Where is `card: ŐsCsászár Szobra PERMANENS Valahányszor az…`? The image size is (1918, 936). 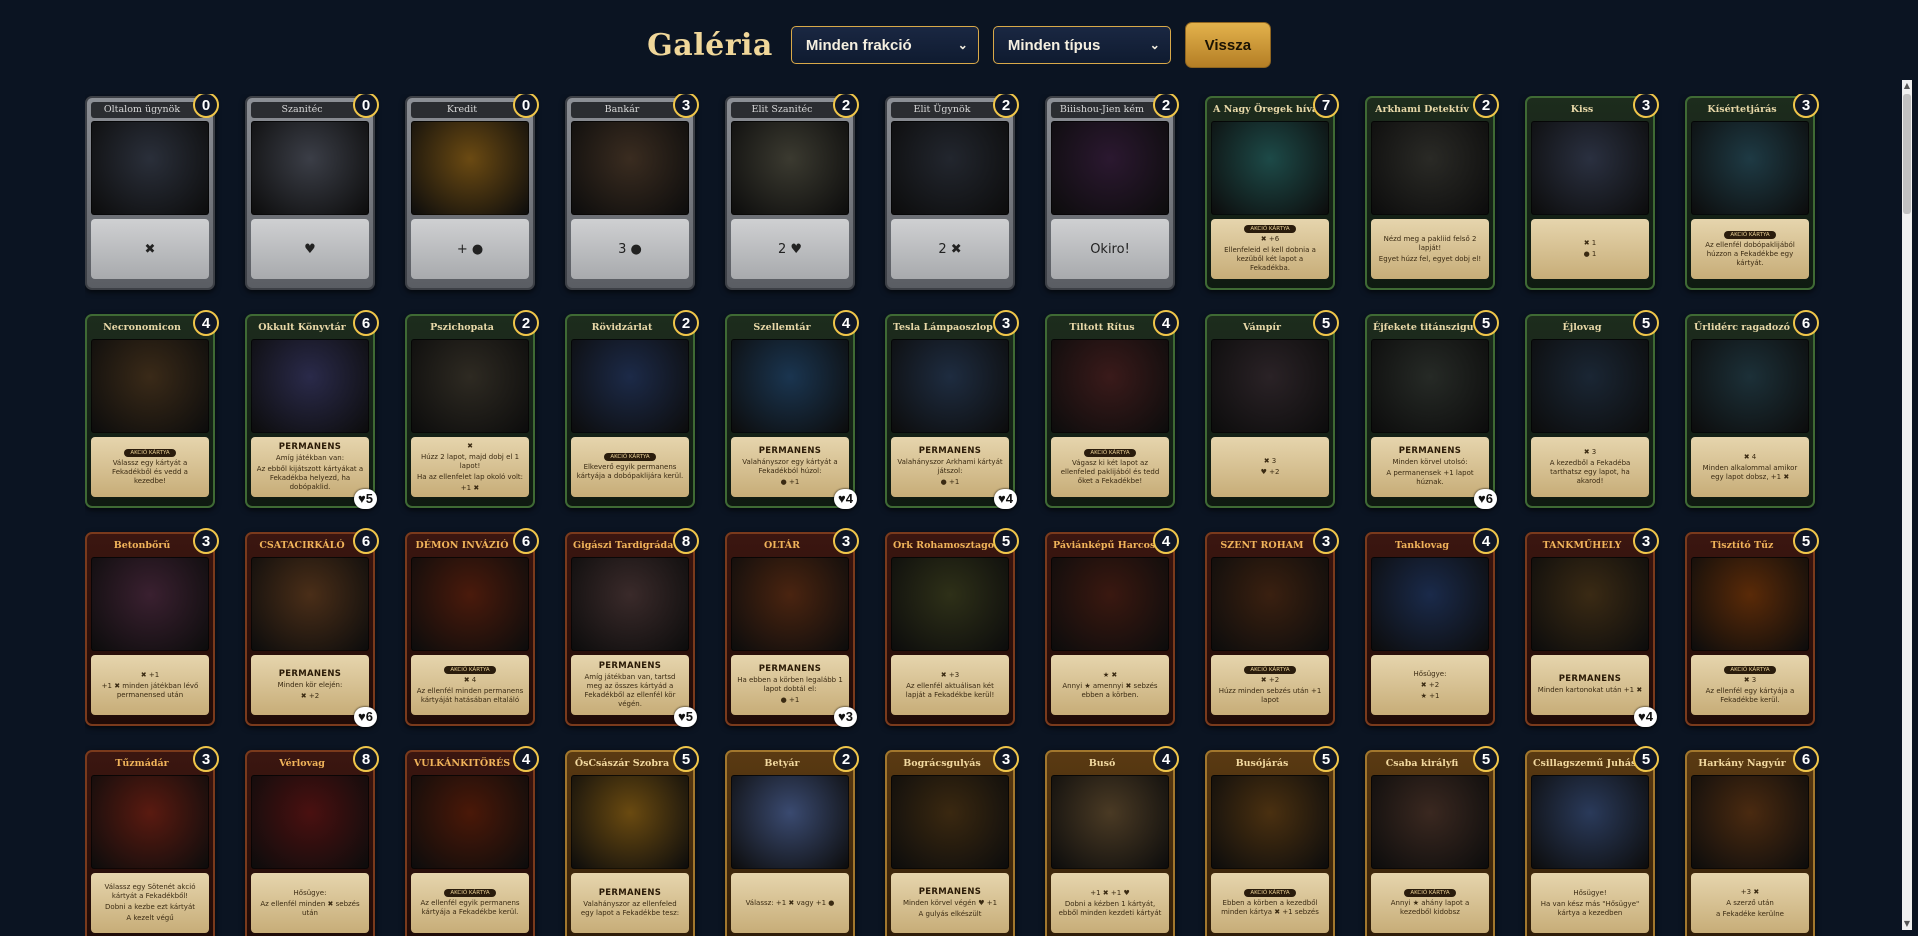
card: ŐsCsászár Szobra PERMANENS Valahányszor az… is located at coordinates (632, 841).